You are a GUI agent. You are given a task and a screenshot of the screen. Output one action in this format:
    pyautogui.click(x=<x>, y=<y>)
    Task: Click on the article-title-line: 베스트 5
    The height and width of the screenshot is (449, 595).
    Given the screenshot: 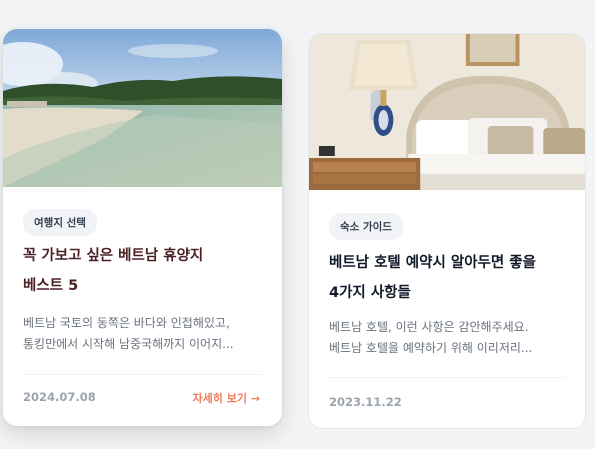 What is the action you would take?
    pyautogui.click(x=51, y=286)
    